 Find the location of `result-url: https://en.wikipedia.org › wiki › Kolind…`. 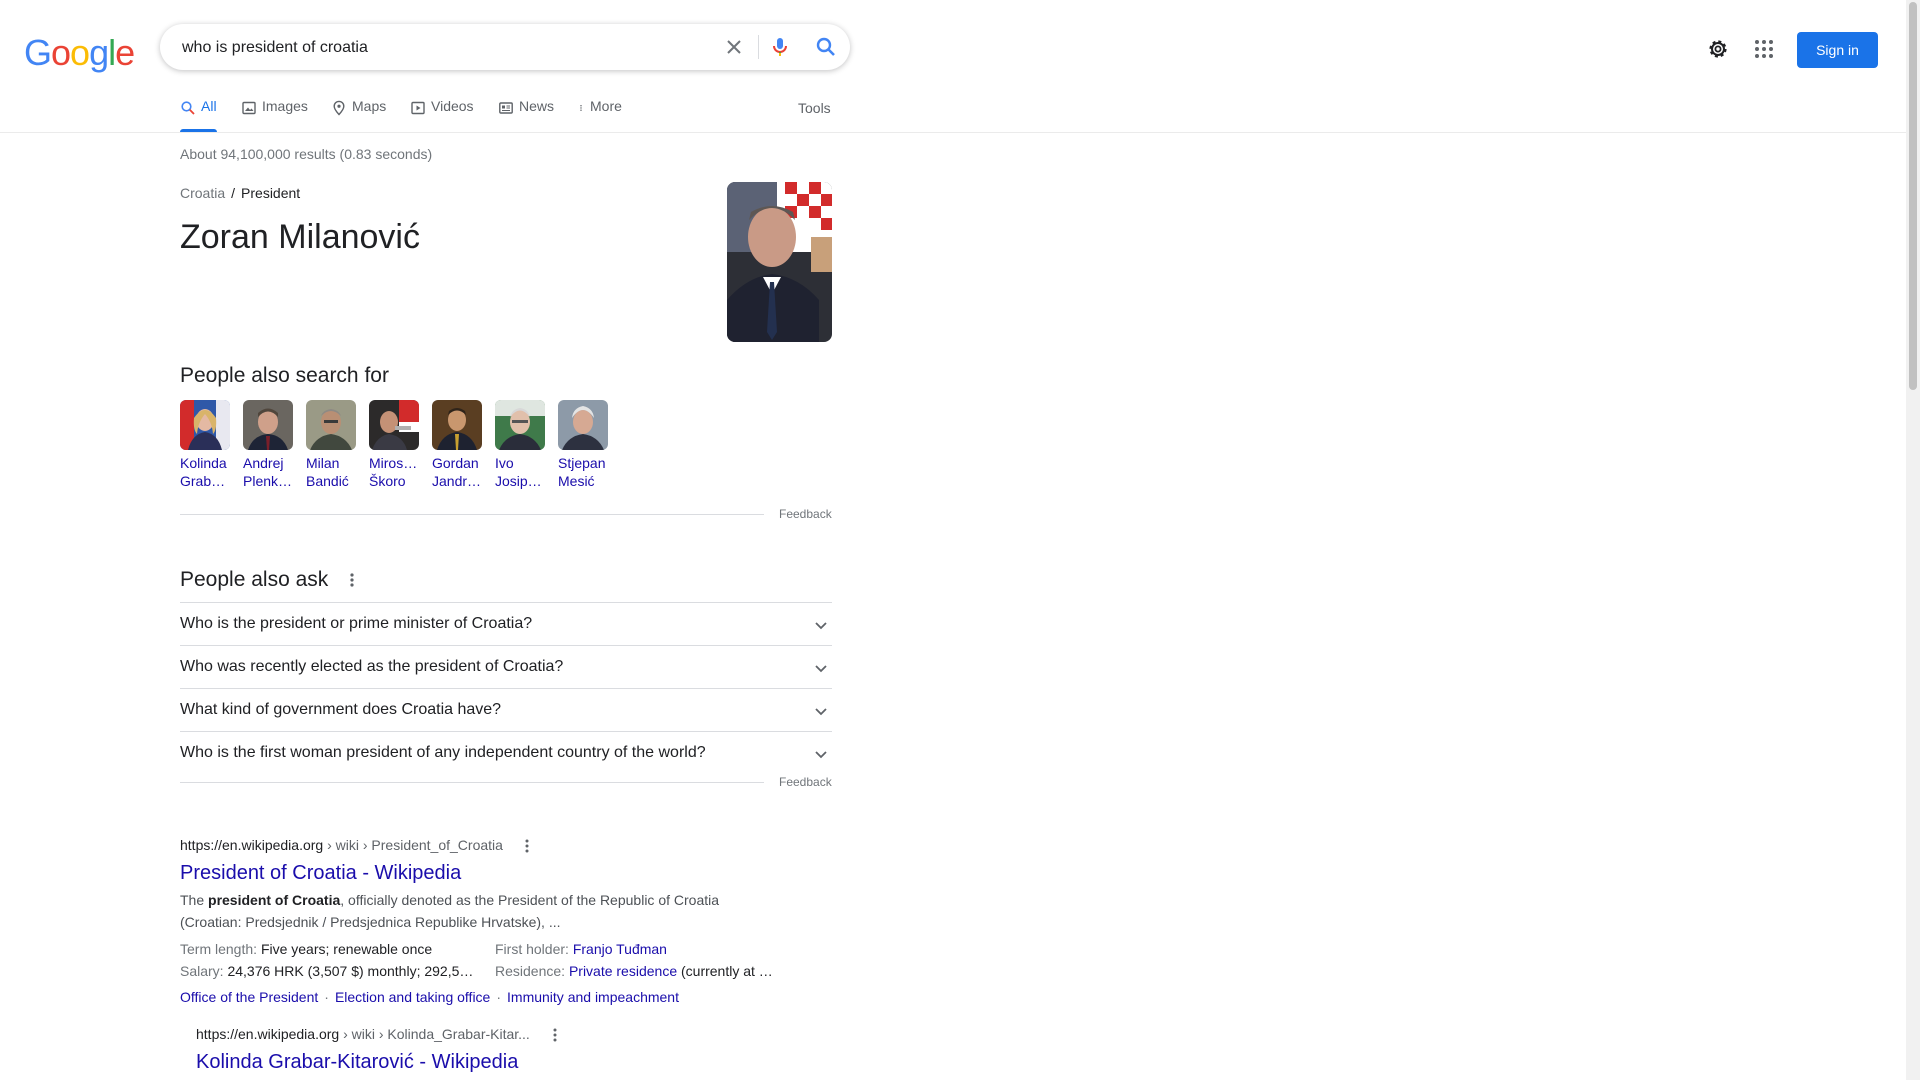

result-url: https://en.wikipedia.org › wiki › Kolind… is located at coordinates (363, 1034).